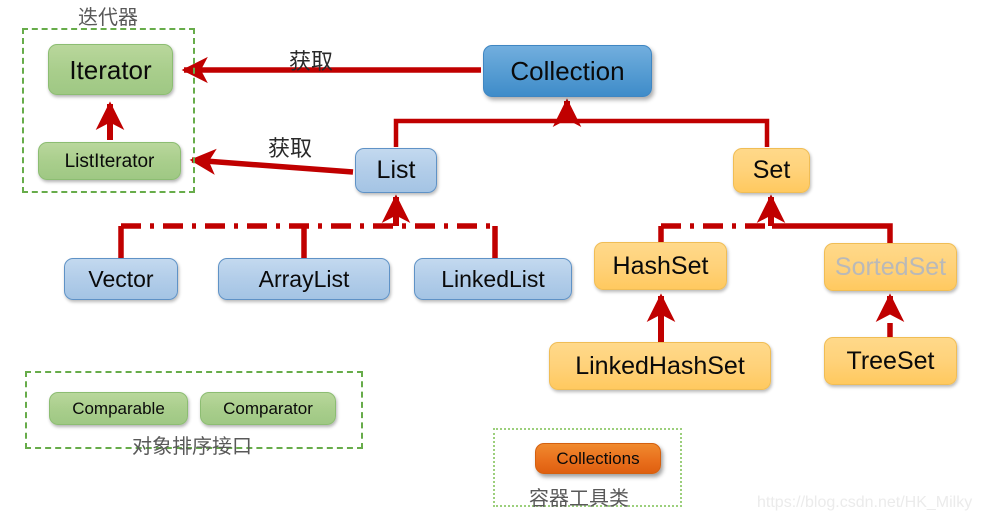 This screenshot has width=981, height=523. I want to click on group-label-sorting-group: 对象排序接口, so click(192, 446).